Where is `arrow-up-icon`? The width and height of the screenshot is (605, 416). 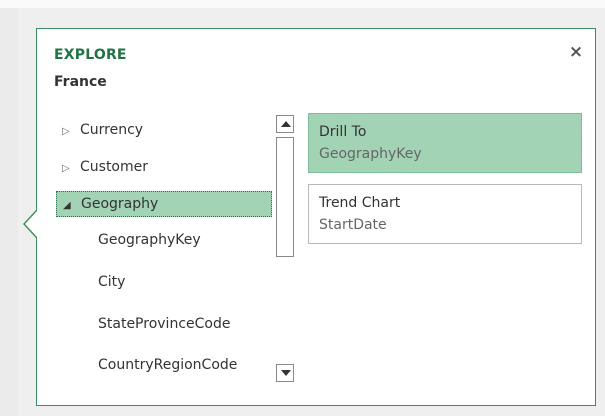
arrow-up-icon is located at coordinates (286, 124).